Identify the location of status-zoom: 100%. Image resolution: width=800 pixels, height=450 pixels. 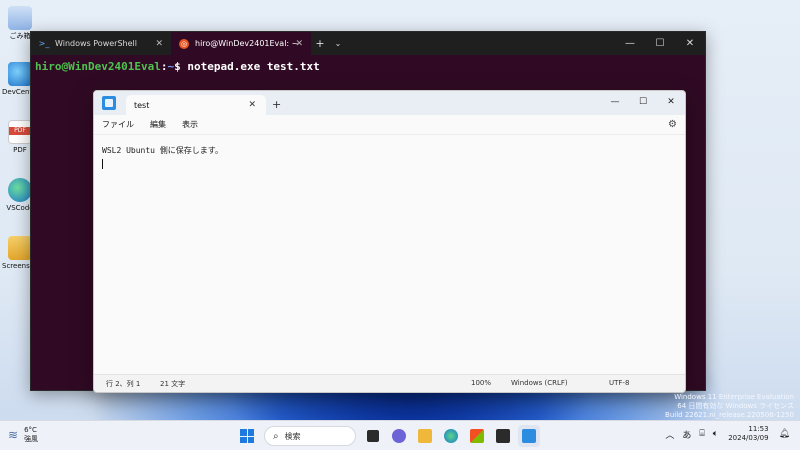
(481, 383).